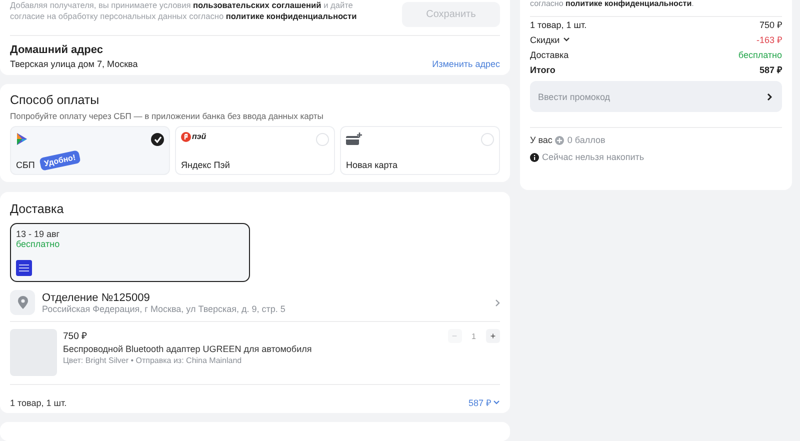 Image resolution: width=800 pixels, height=441 pixels. Describe the element at coordinates (770, 25) in the screenshot. I see `summary-value: 750 ₽` at that location.